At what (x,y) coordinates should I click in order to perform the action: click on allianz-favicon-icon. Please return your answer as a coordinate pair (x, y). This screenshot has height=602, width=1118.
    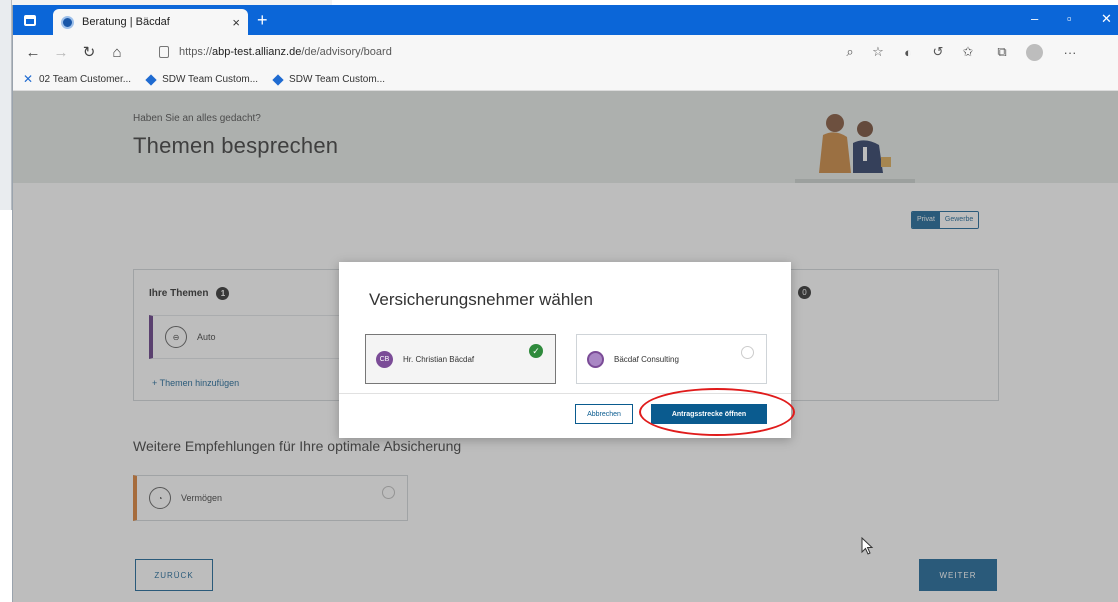
    Looking at the image, I should click on (67, 22).